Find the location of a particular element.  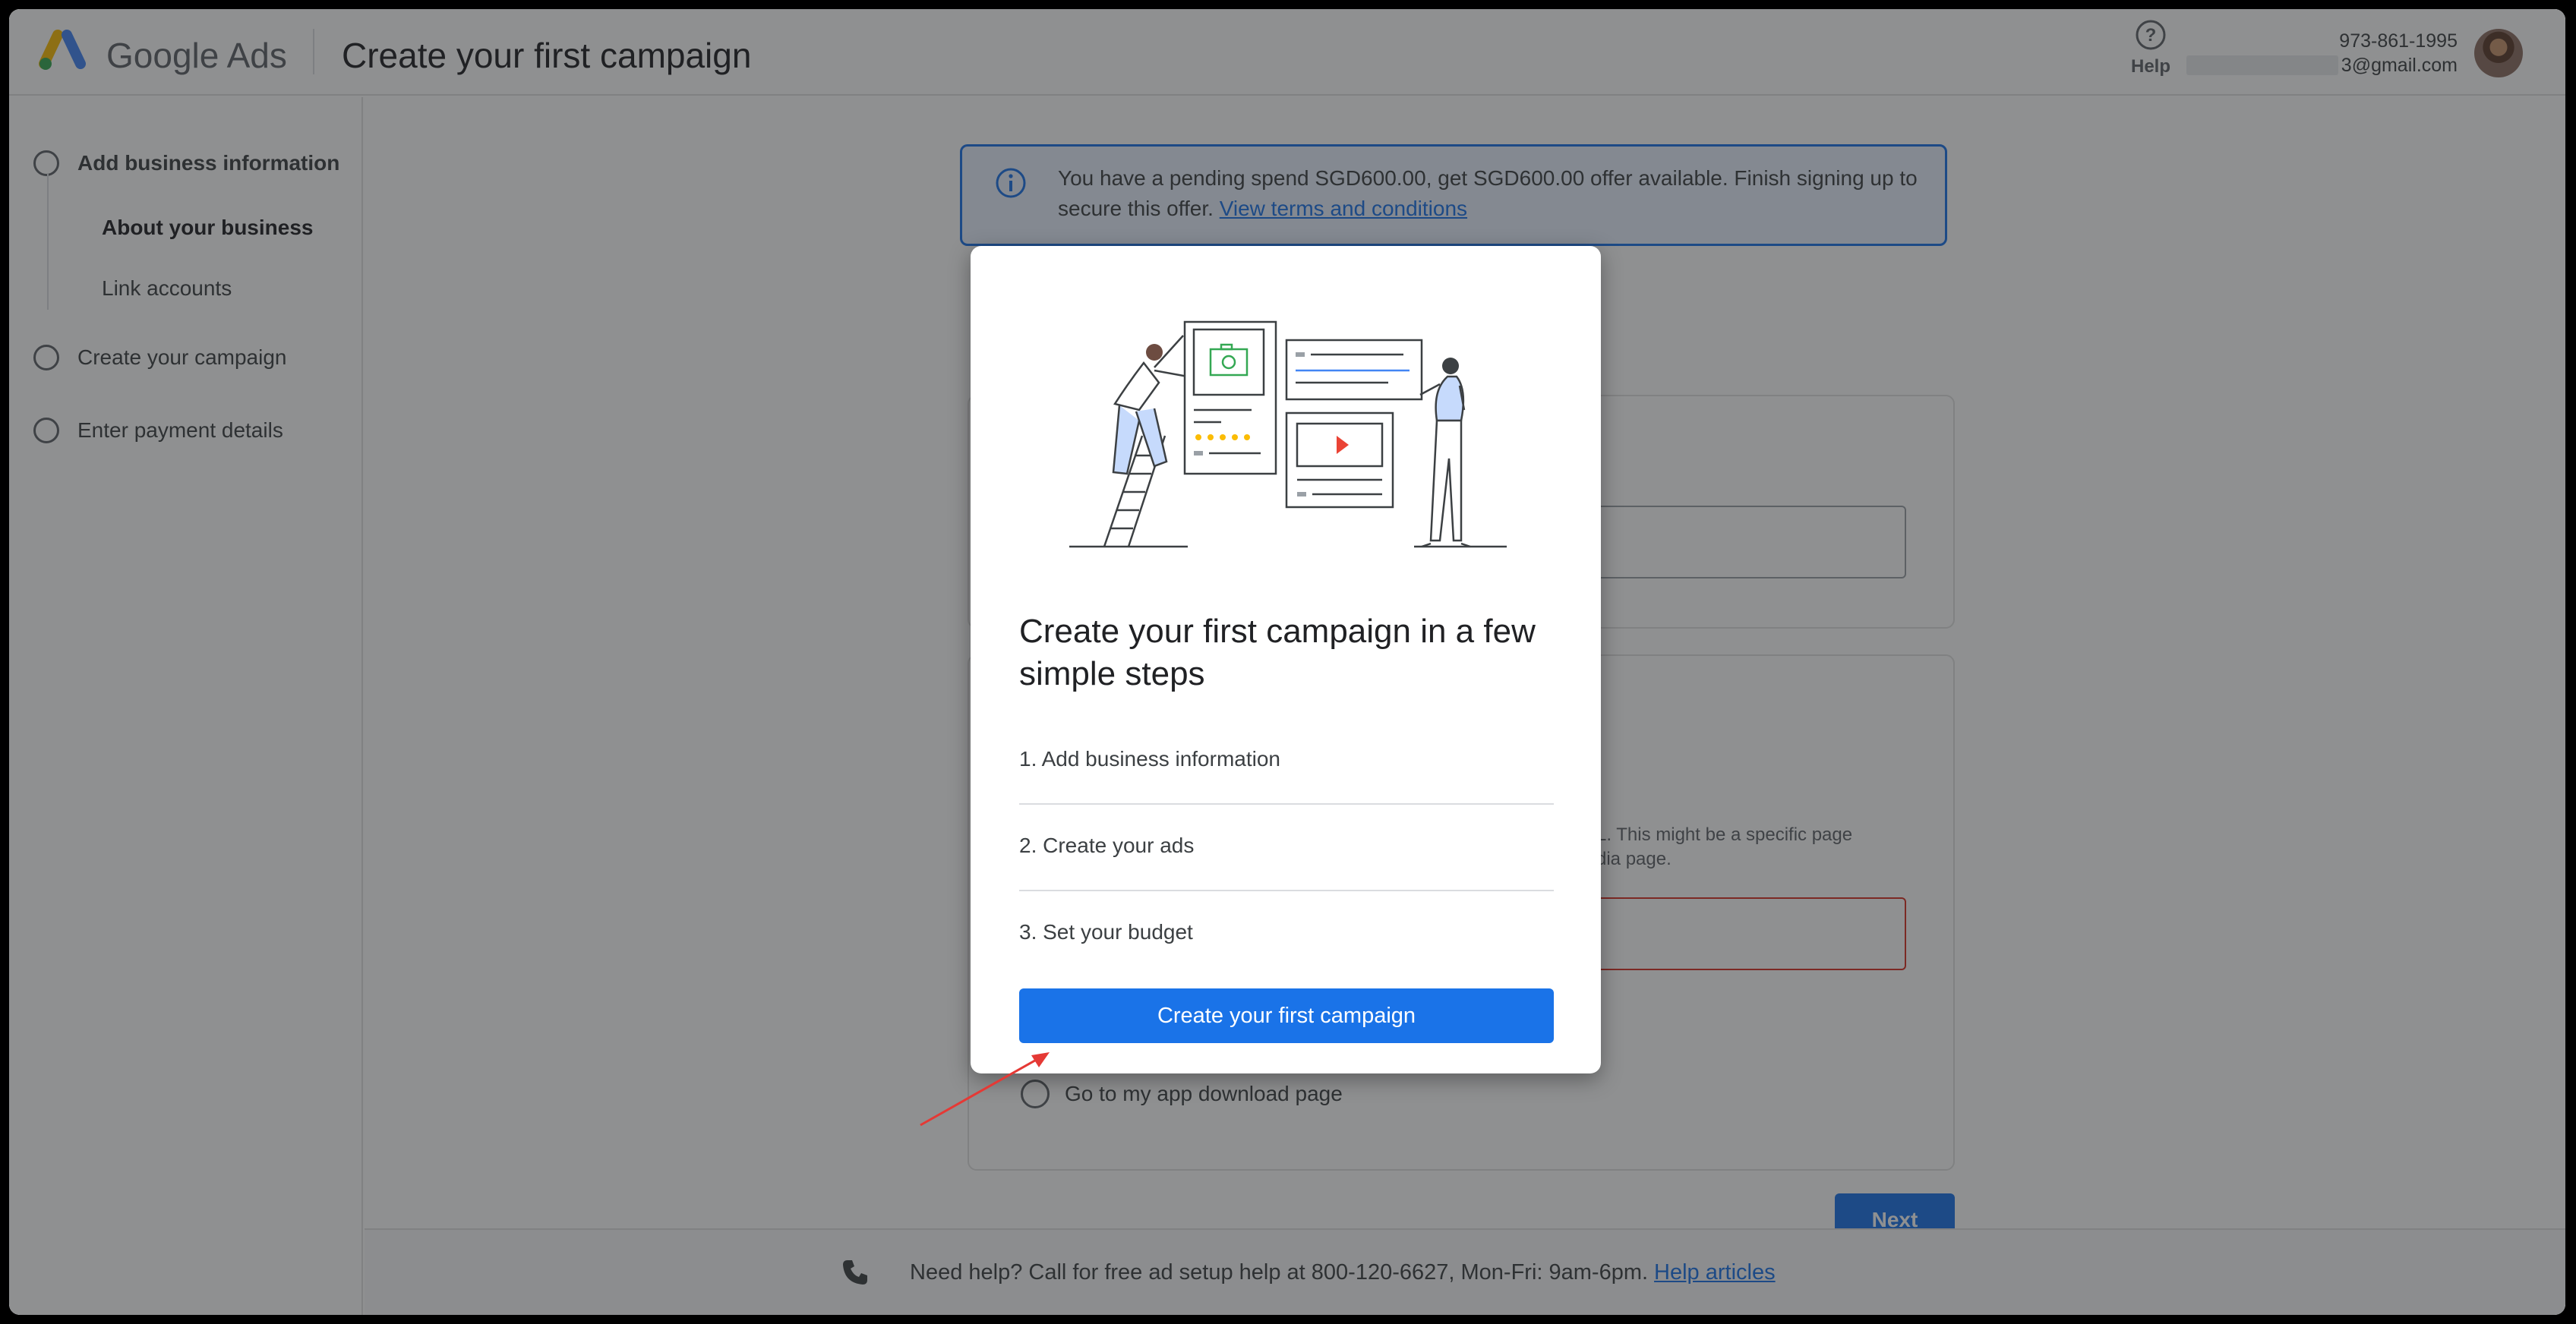

dialog-step-2: 2. Create your ads is located at coordinates (1107, 845).